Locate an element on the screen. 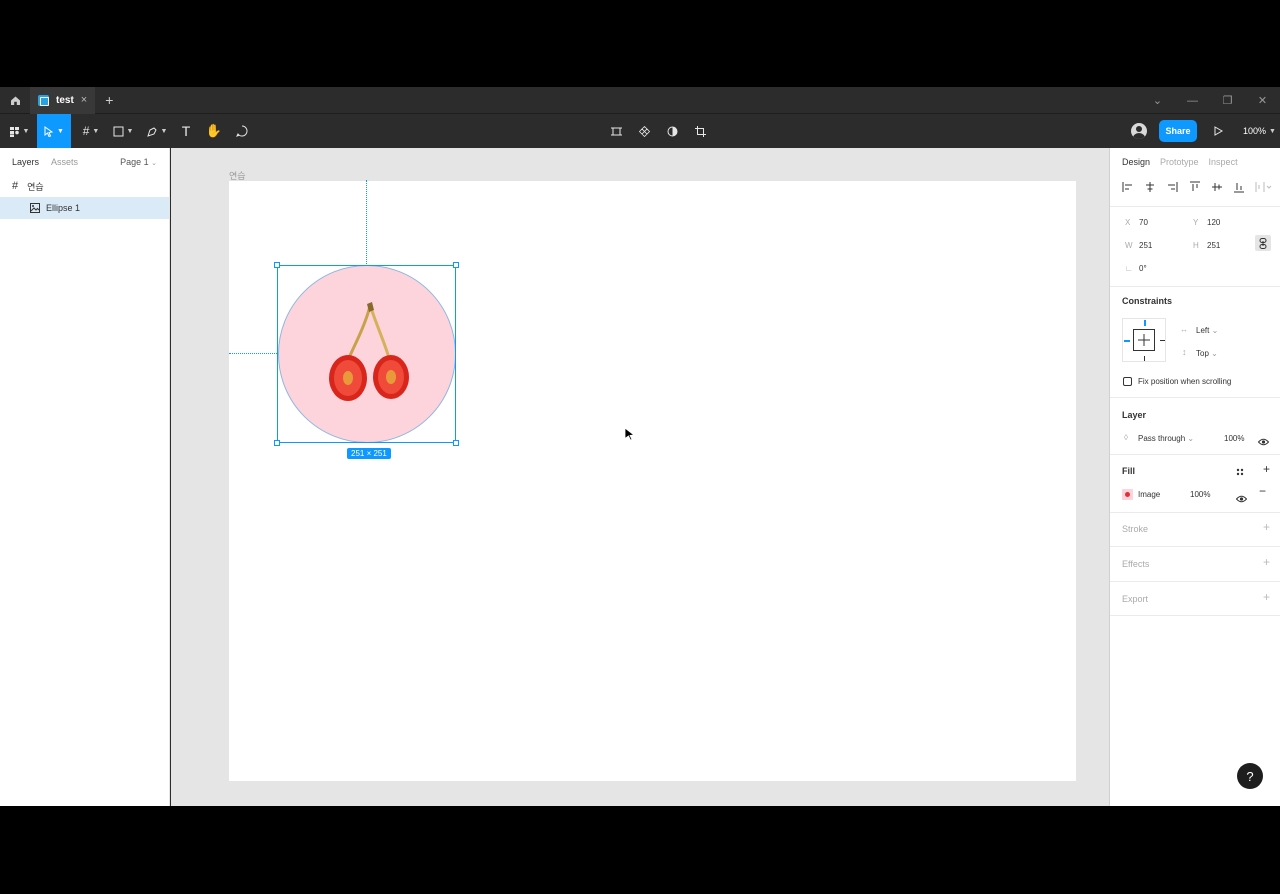  tab-design: Design is located at coordinates (1136, 162).